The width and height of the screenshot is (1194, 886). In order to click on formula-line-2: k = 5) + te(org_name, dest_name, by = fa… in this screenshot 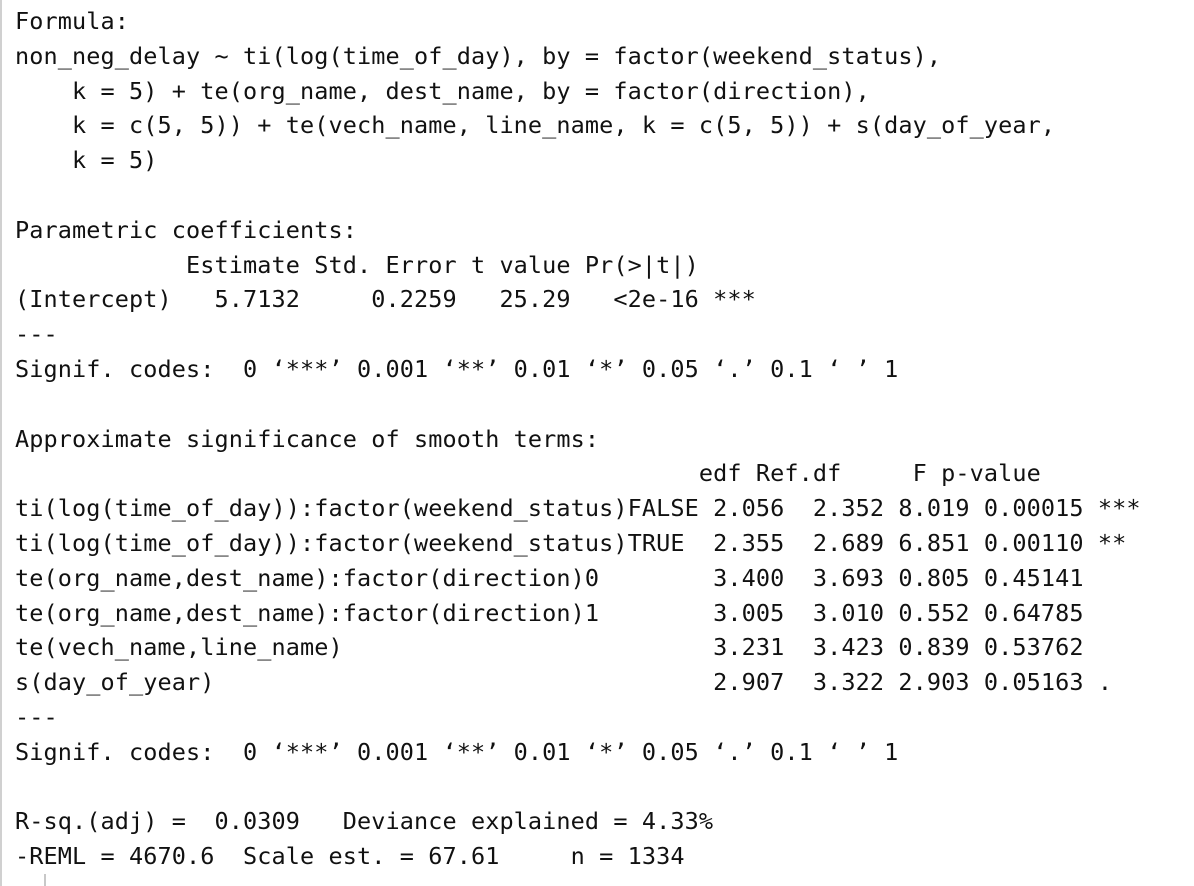, I will do `click(442, 90)`.